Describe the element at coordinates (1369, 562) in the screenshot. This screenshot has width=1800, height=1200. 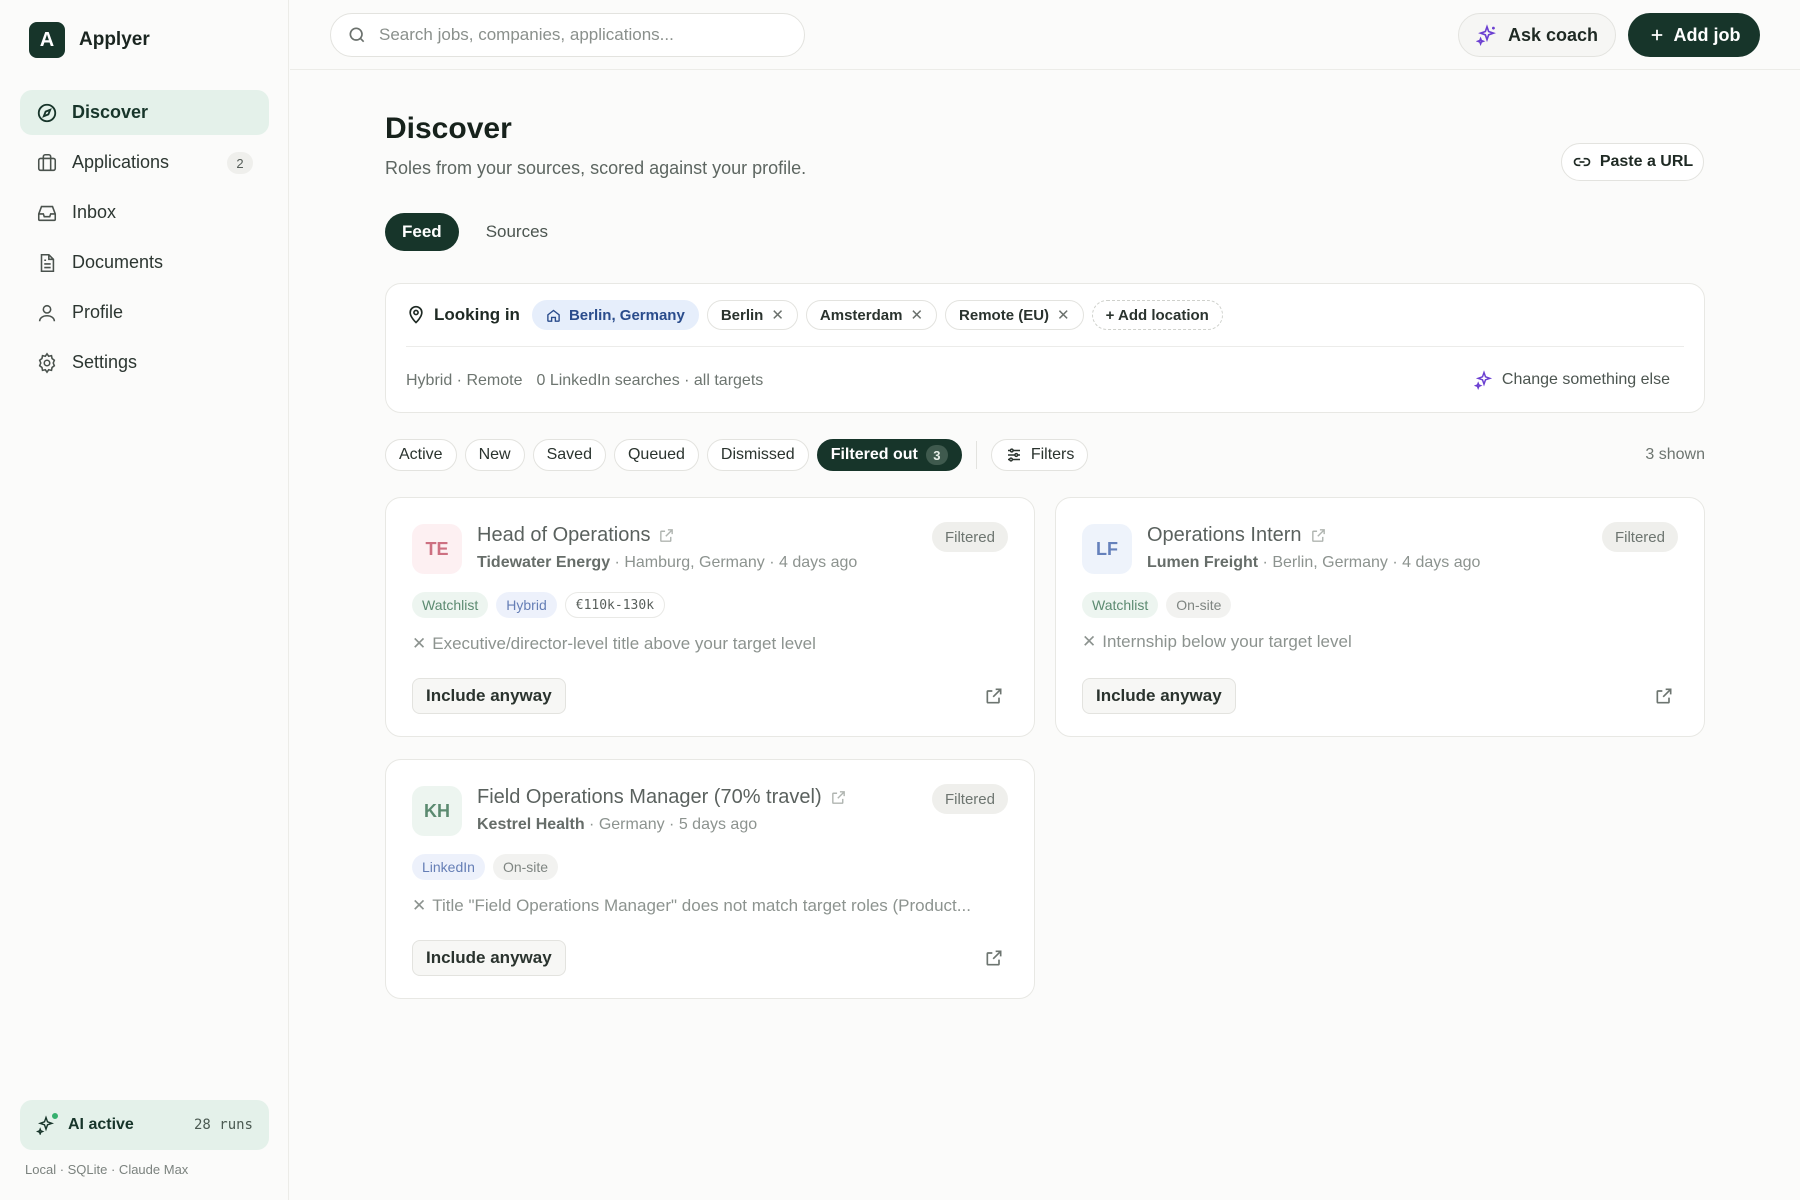
I see `job-location-age: · Berlin, Germany · 4 days ago` at that location.